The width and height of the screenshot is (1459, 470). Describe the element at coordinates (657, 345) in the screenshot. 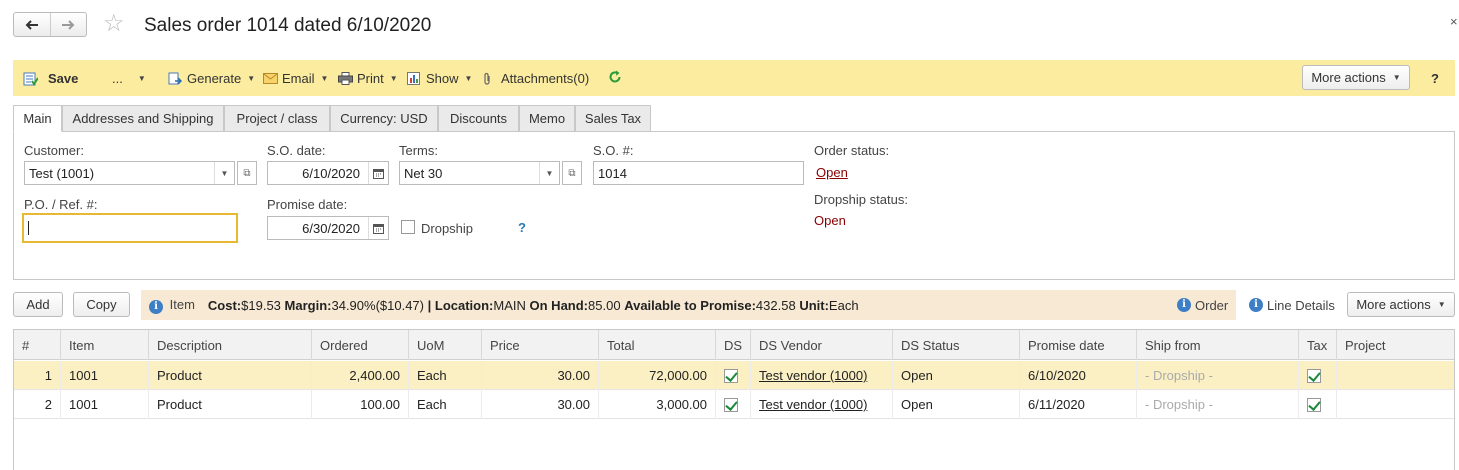

I see `col-header-total: Total` at that location.